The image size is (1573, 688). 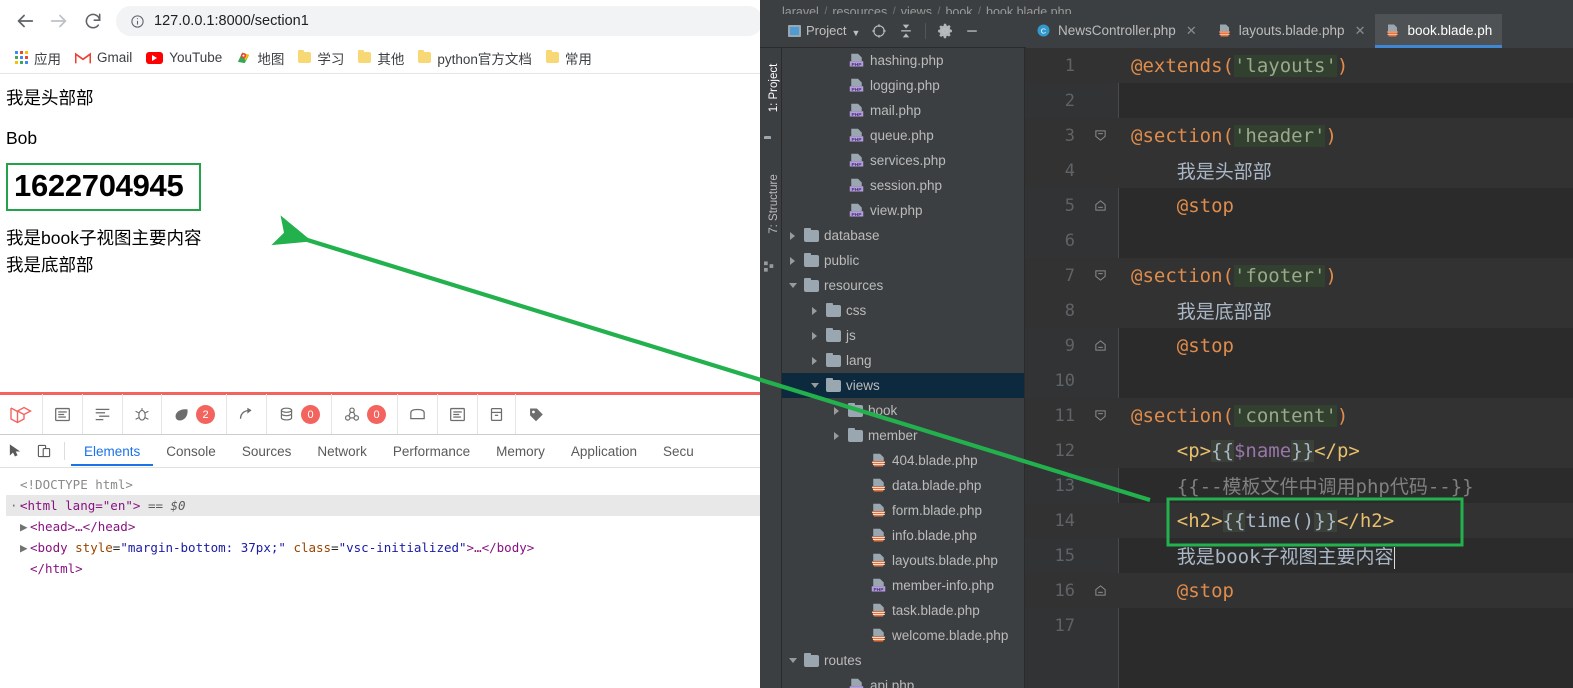 I want to click on devtools-tab-memory: Memory, so click(x=520, y=451).